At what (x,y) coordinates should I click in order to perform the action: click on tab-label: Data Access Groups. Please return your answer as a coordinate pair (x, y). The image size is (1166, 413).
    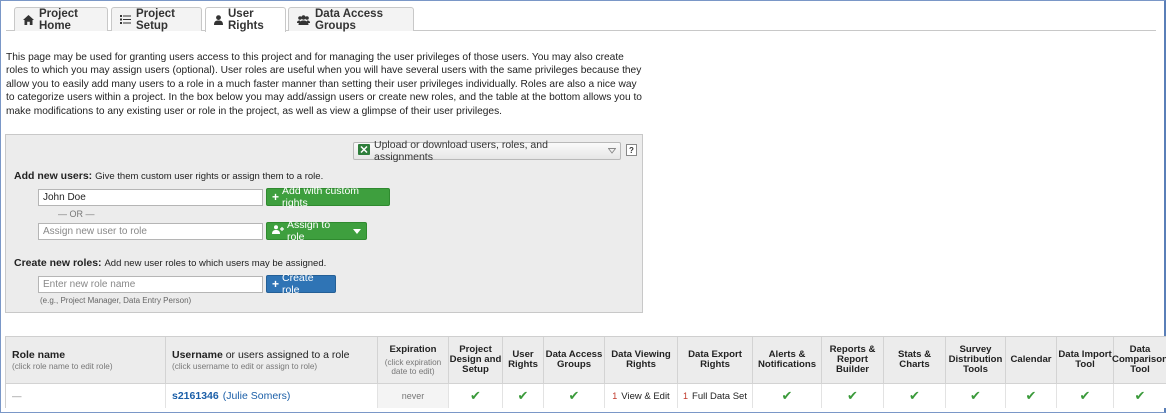
    Looking at the image, I should click on (349, 19).